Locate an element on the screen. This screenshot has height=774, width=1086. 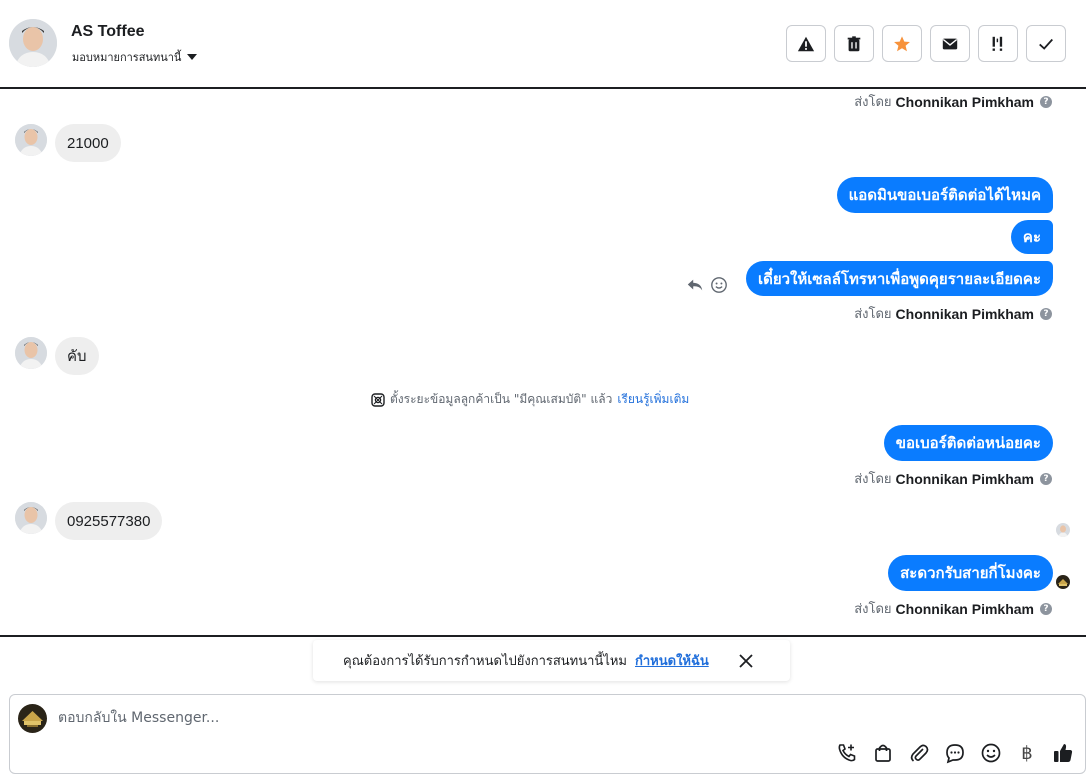
learn-more-link: เรียนรู้เพิ่มเติม is located at coordinates (653, 399).